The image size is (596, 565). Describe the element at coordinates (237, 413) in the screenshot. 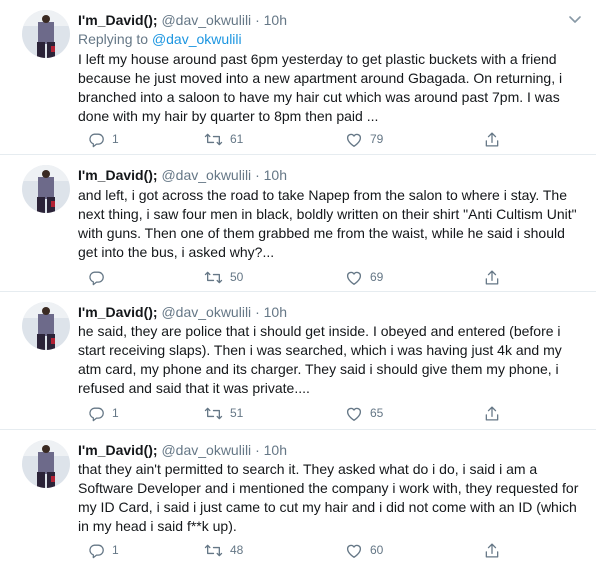

I see `retweet-count: 51` at that location.